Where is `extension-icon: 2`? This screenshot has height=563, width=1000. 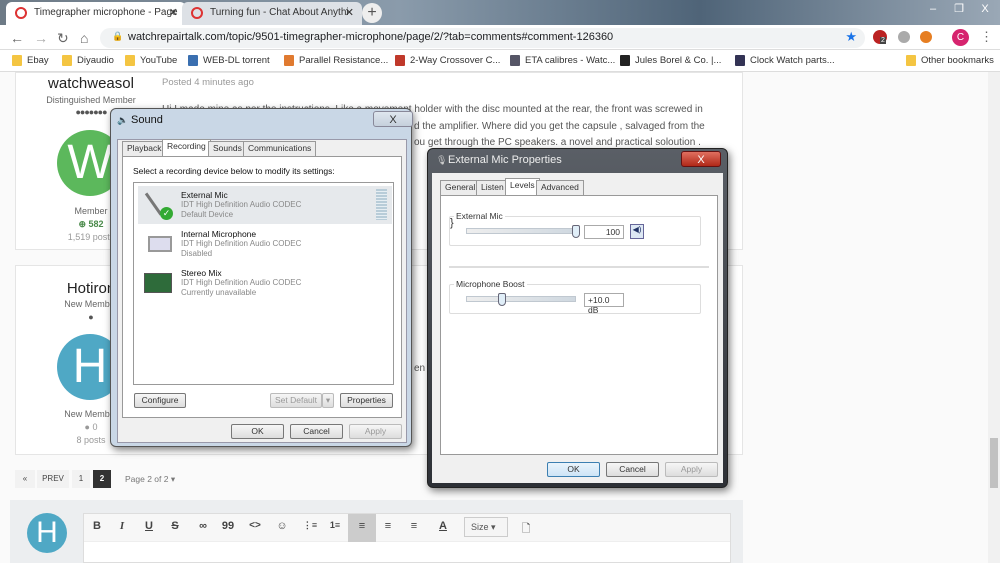
extension-icon: 2 is located at coordinates (880, 37).